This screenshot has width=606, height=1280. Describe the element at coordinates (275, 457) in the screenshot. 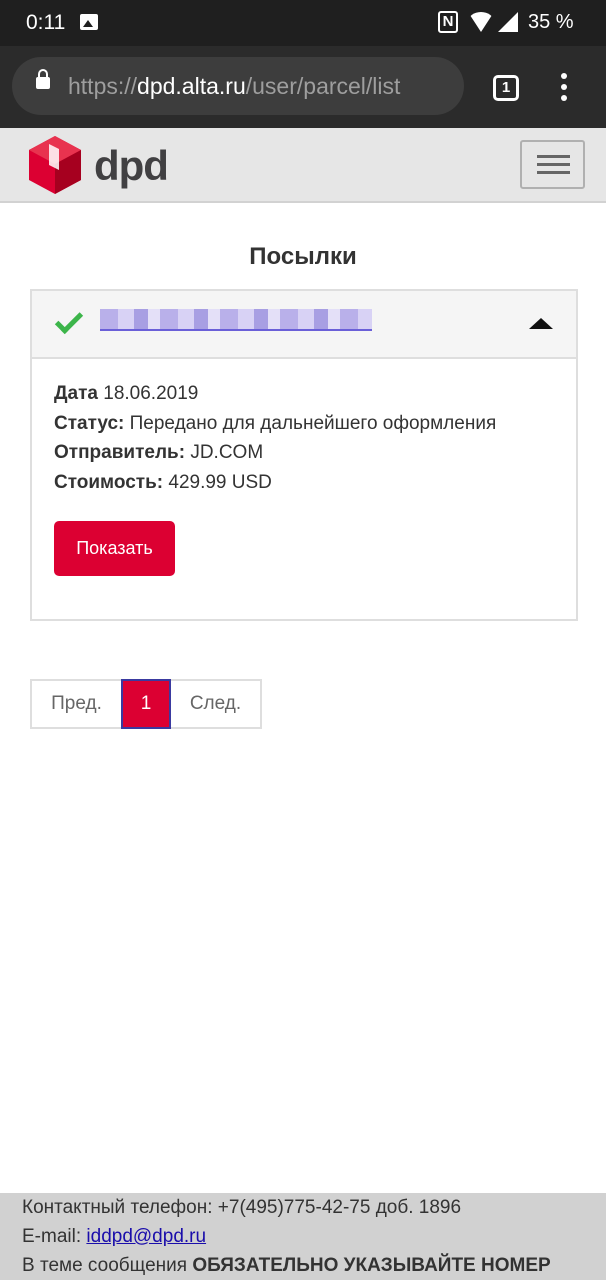

I see `sender-row: Отправитель: JD.COM` at that location.